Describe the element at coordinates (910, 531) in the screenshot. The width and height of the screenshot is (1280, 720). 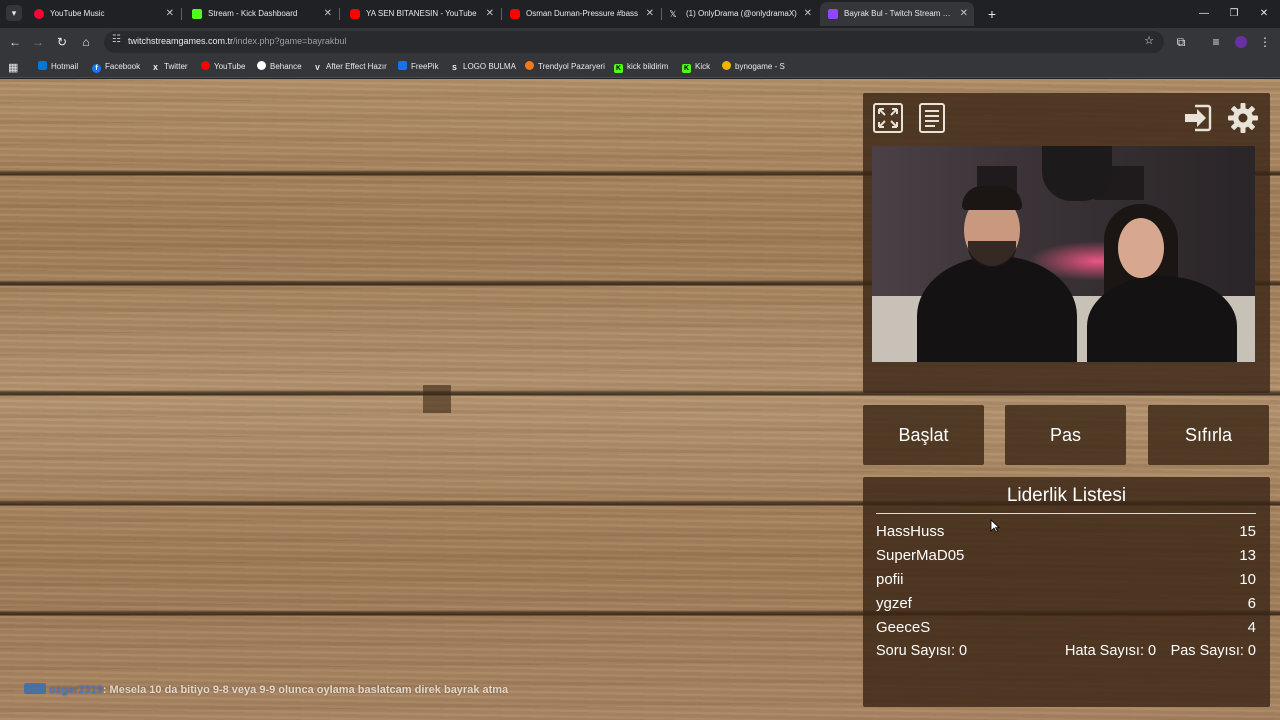
I see `player-name: HassHuss` at that location.